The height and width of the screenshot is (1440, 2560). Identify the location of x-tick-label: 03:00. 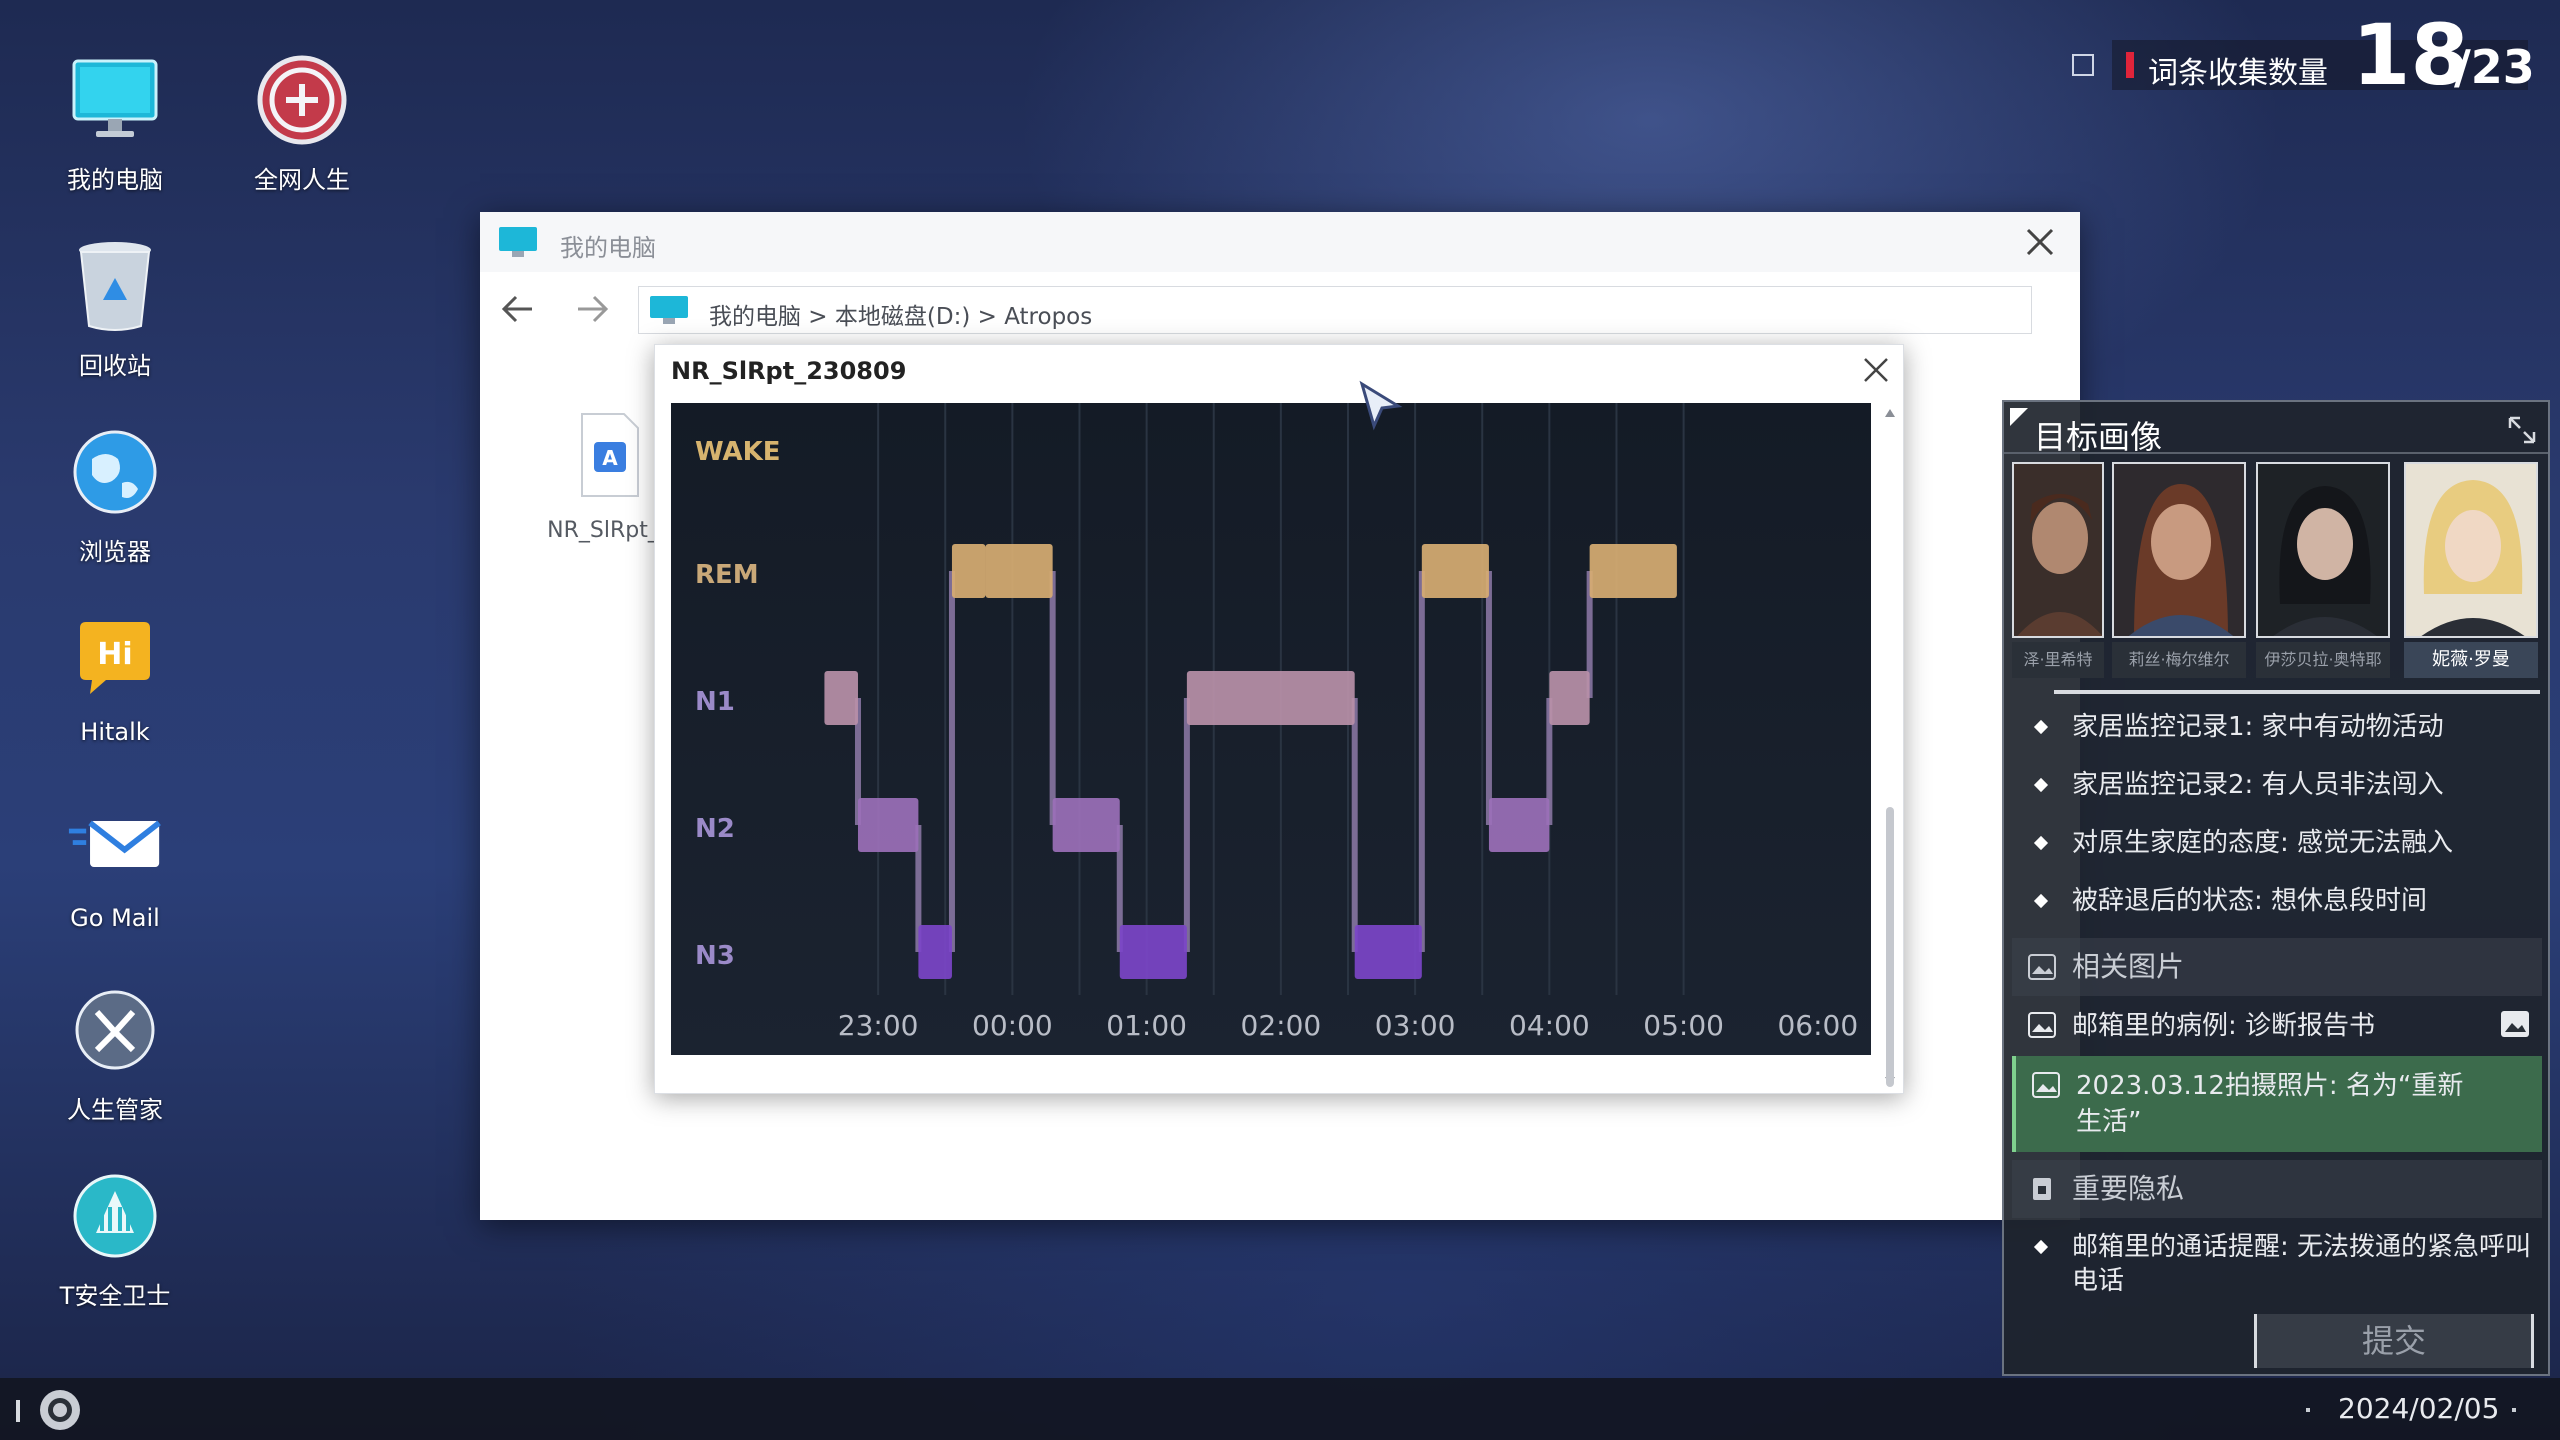
(1415, 1025).